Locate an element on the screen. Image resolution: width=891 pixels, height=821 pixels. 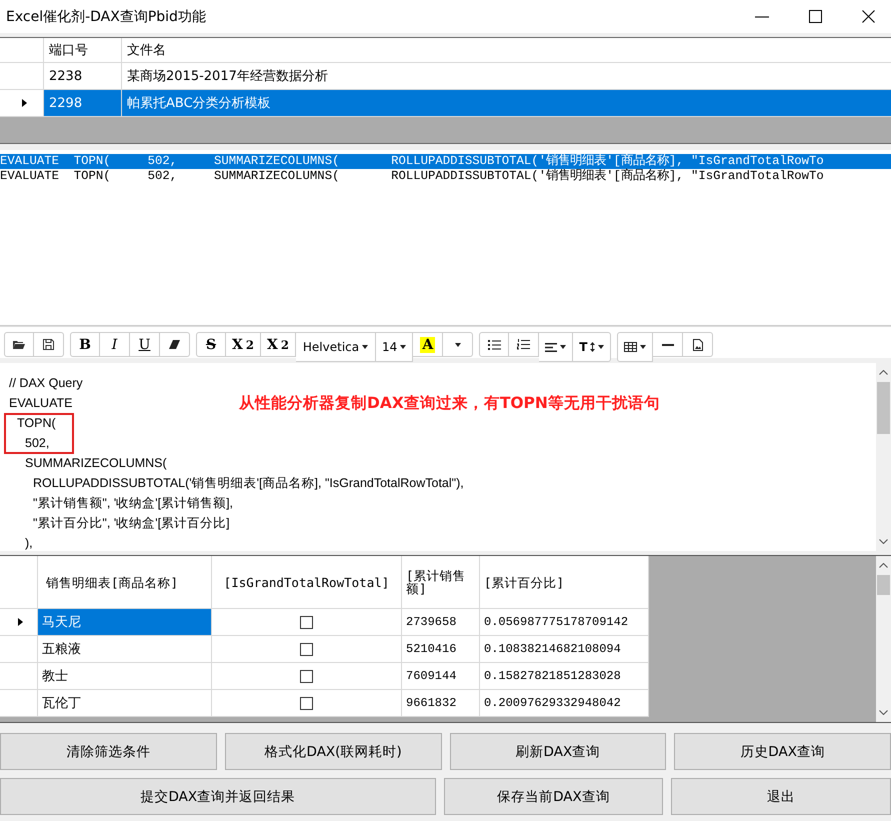
file-row: 2298 帕累托ABC分类分析模板 is located at coordinates (445, 103).